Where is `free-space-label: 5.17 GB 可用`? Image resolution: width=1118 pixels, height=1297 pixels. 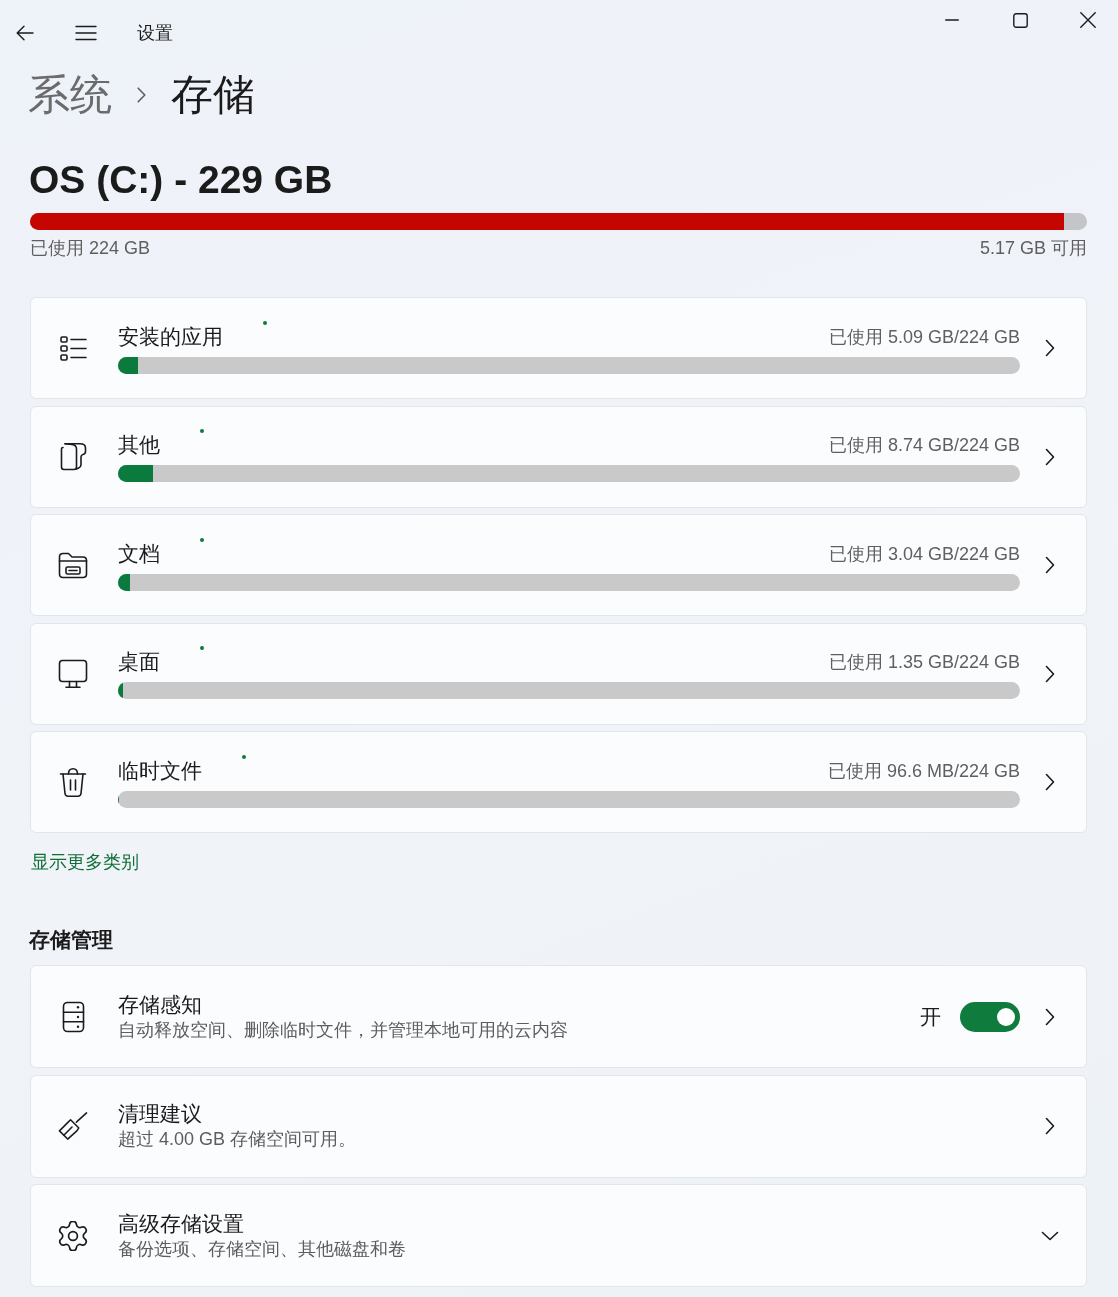 free-space-label: 5.17 GB 可用 is located at coordinates (1033, 248).